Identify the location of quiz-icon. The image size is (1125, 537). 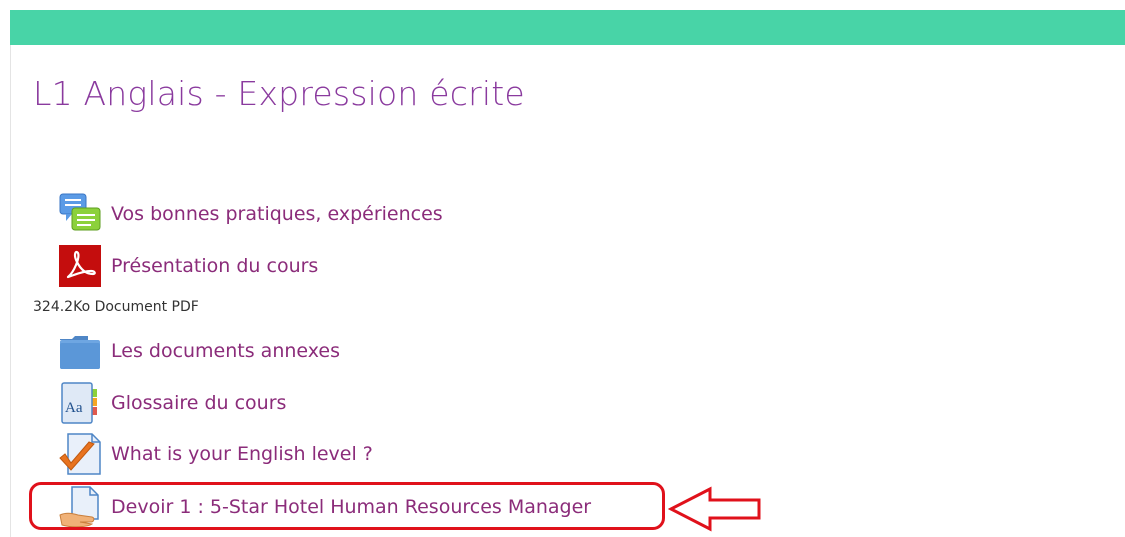
(80, 454).